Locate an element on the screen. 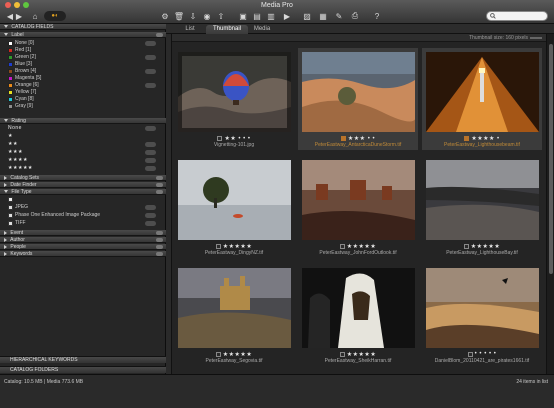 The height and width of the screenshot is (408, 554). author-header: Author is located at coordinates (83, 240).